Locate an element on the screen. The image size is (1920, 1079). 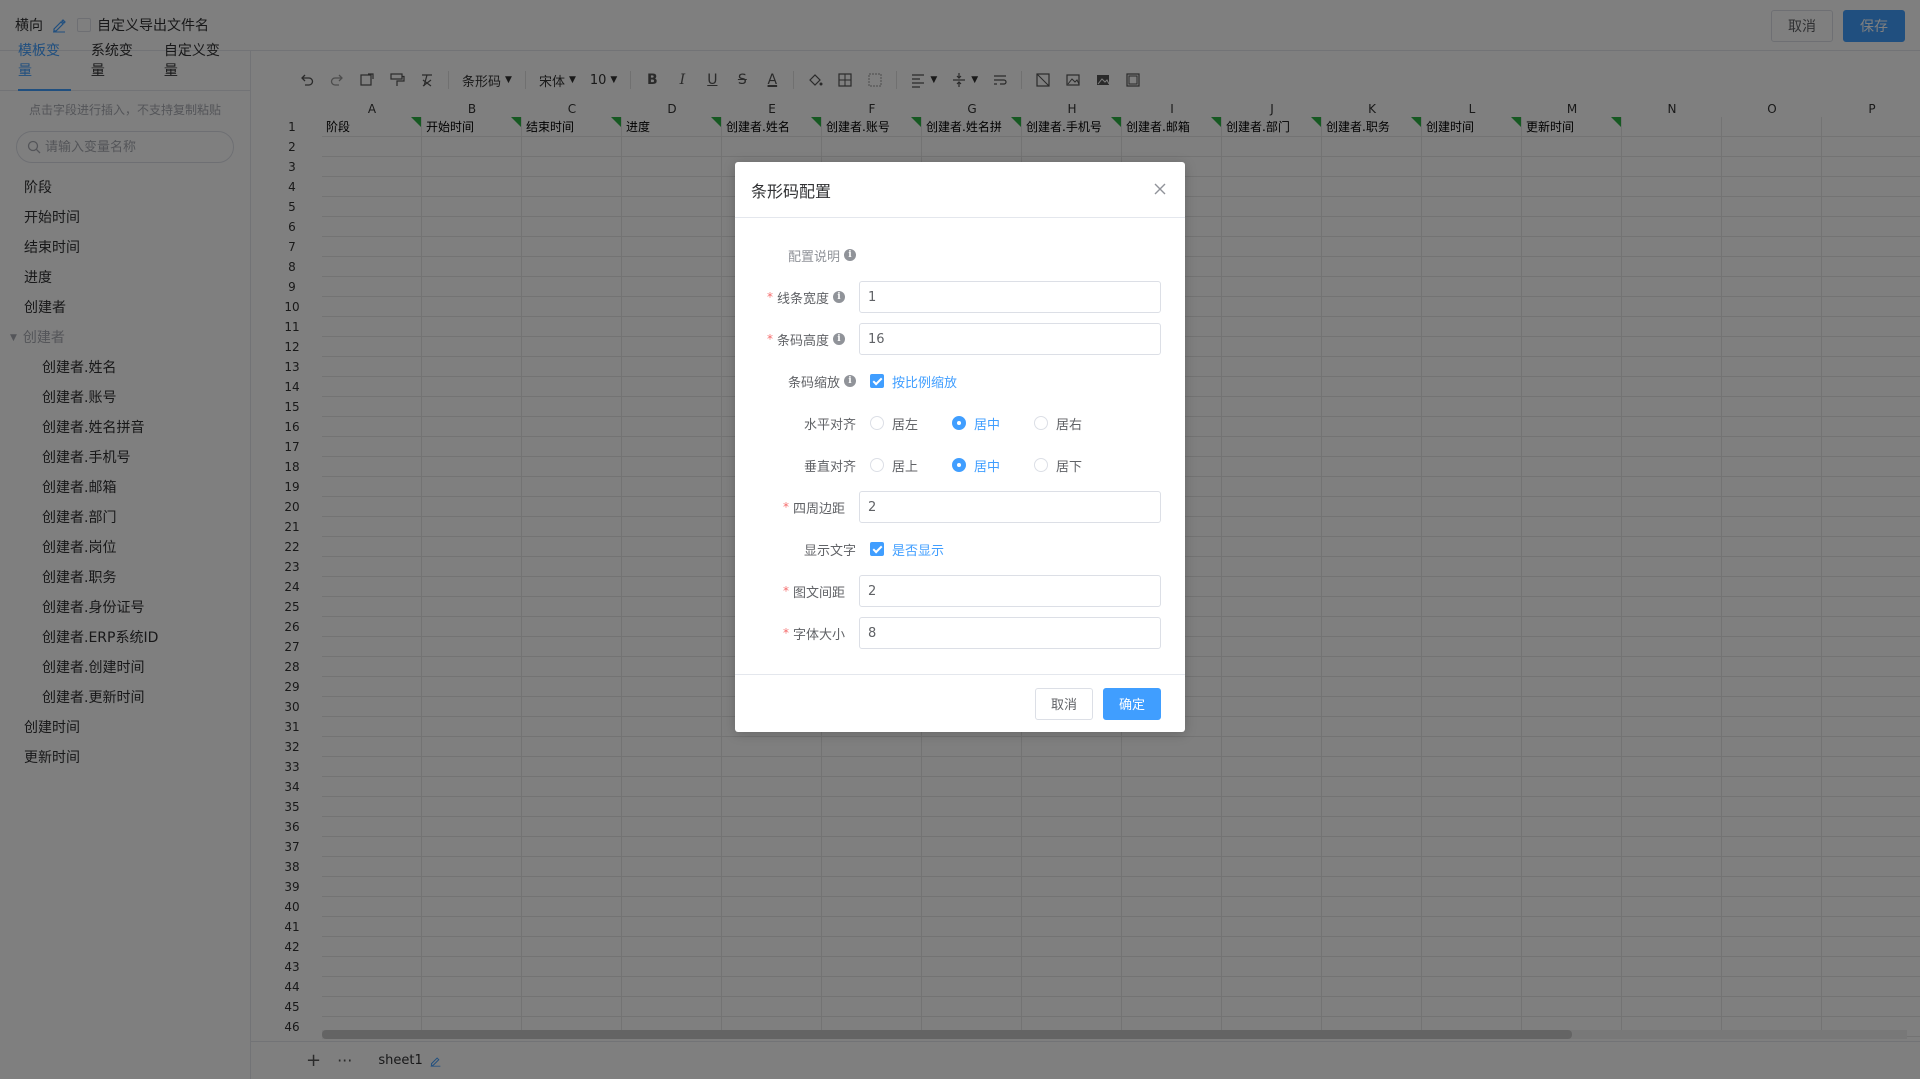
dialog-cancel-button: 取消 is located at coordinates (1063, 703).